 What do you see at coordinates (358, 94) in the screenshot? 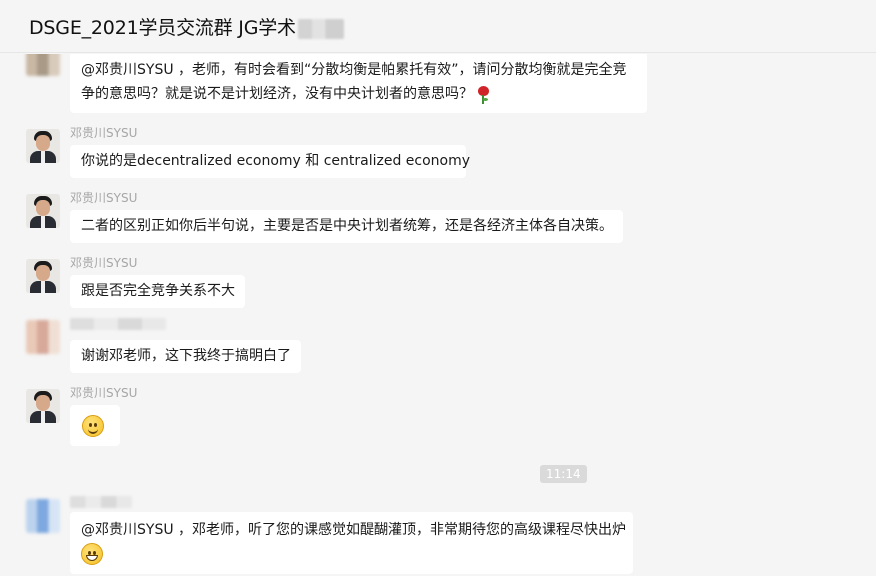
I see `message-text: 争的意思吗？就是说不是计划经济，没有中央计划者的意思吗？` at bounding box center [358, 94].